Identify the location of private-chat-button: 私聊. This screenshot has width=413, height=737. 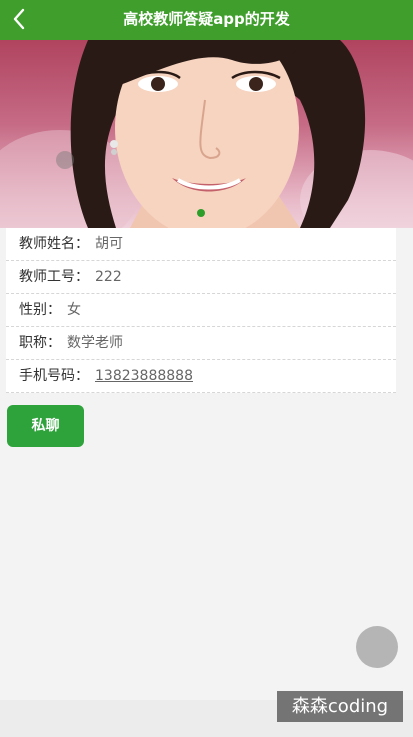
(45, 426).